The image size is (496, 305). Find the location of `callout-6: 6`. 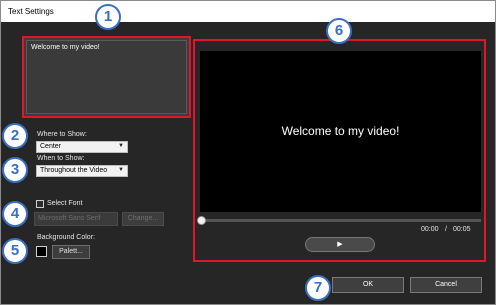

callout-6: 6 is located at coordinates (339, 31).